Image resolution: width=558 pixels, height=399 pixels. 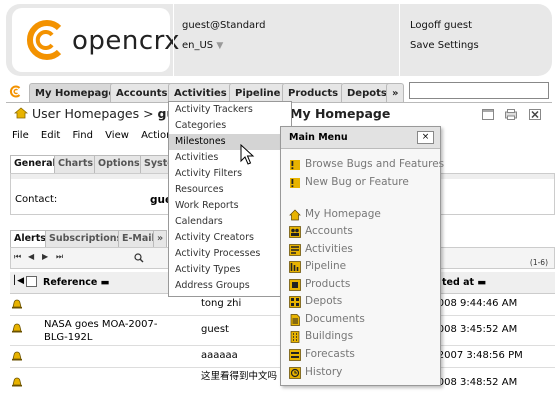 I want to click on locale-value: en_US, so click(x=198, y=45).